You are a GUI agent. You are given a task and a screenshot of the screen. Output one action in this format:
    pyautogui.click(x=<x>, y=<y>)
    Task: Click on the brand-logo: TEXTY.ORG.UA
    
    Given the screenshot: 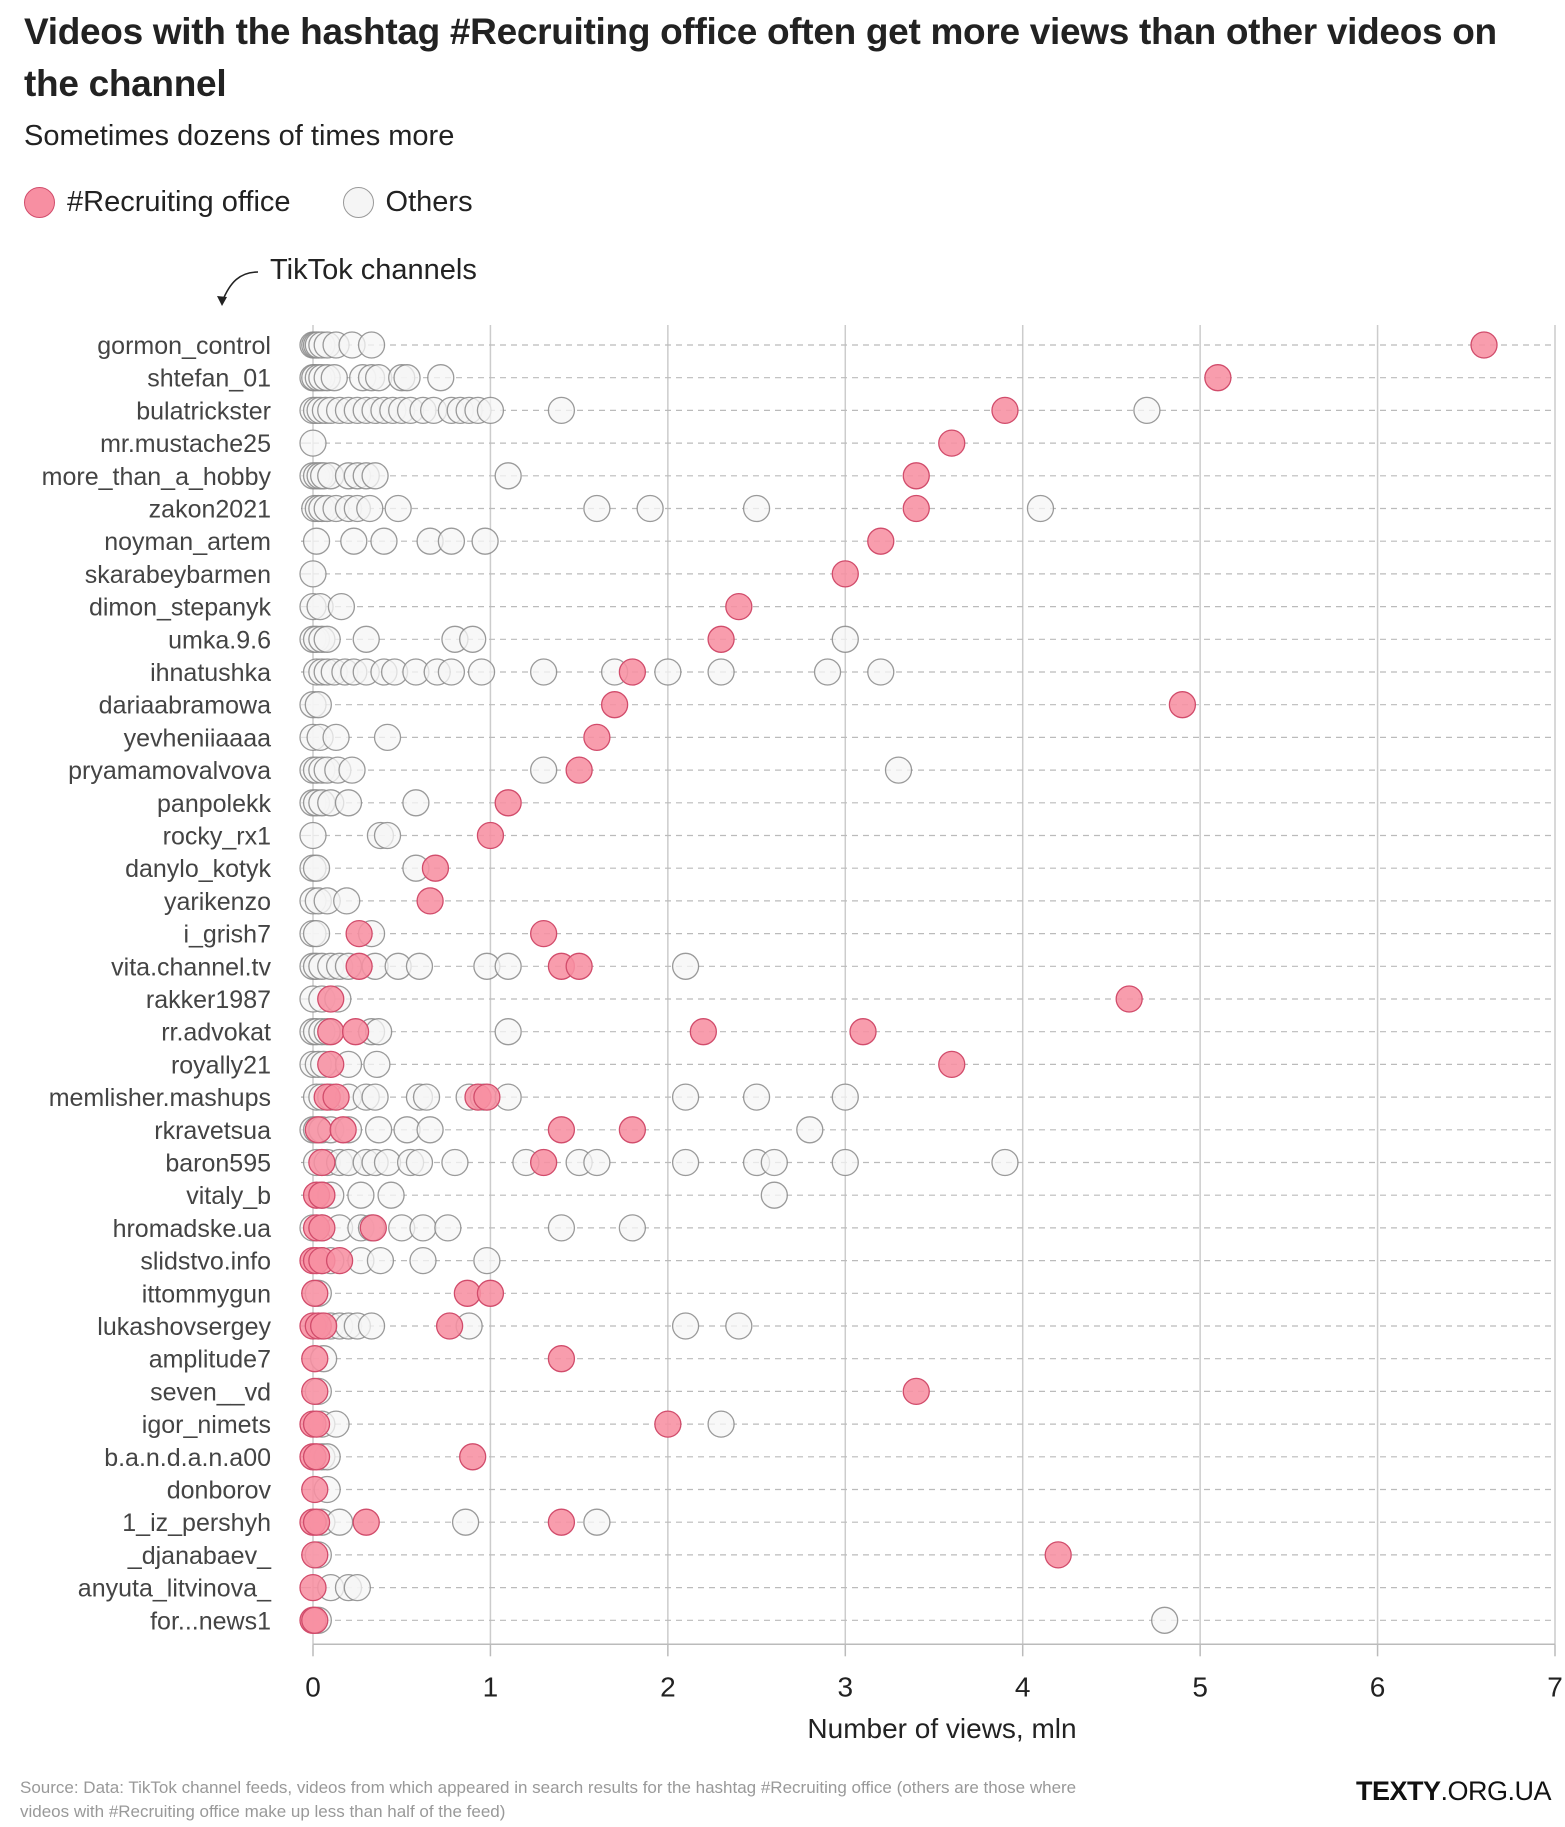 What is the action you would take?
    pyautogui.click(x=1454, y=1791)
    